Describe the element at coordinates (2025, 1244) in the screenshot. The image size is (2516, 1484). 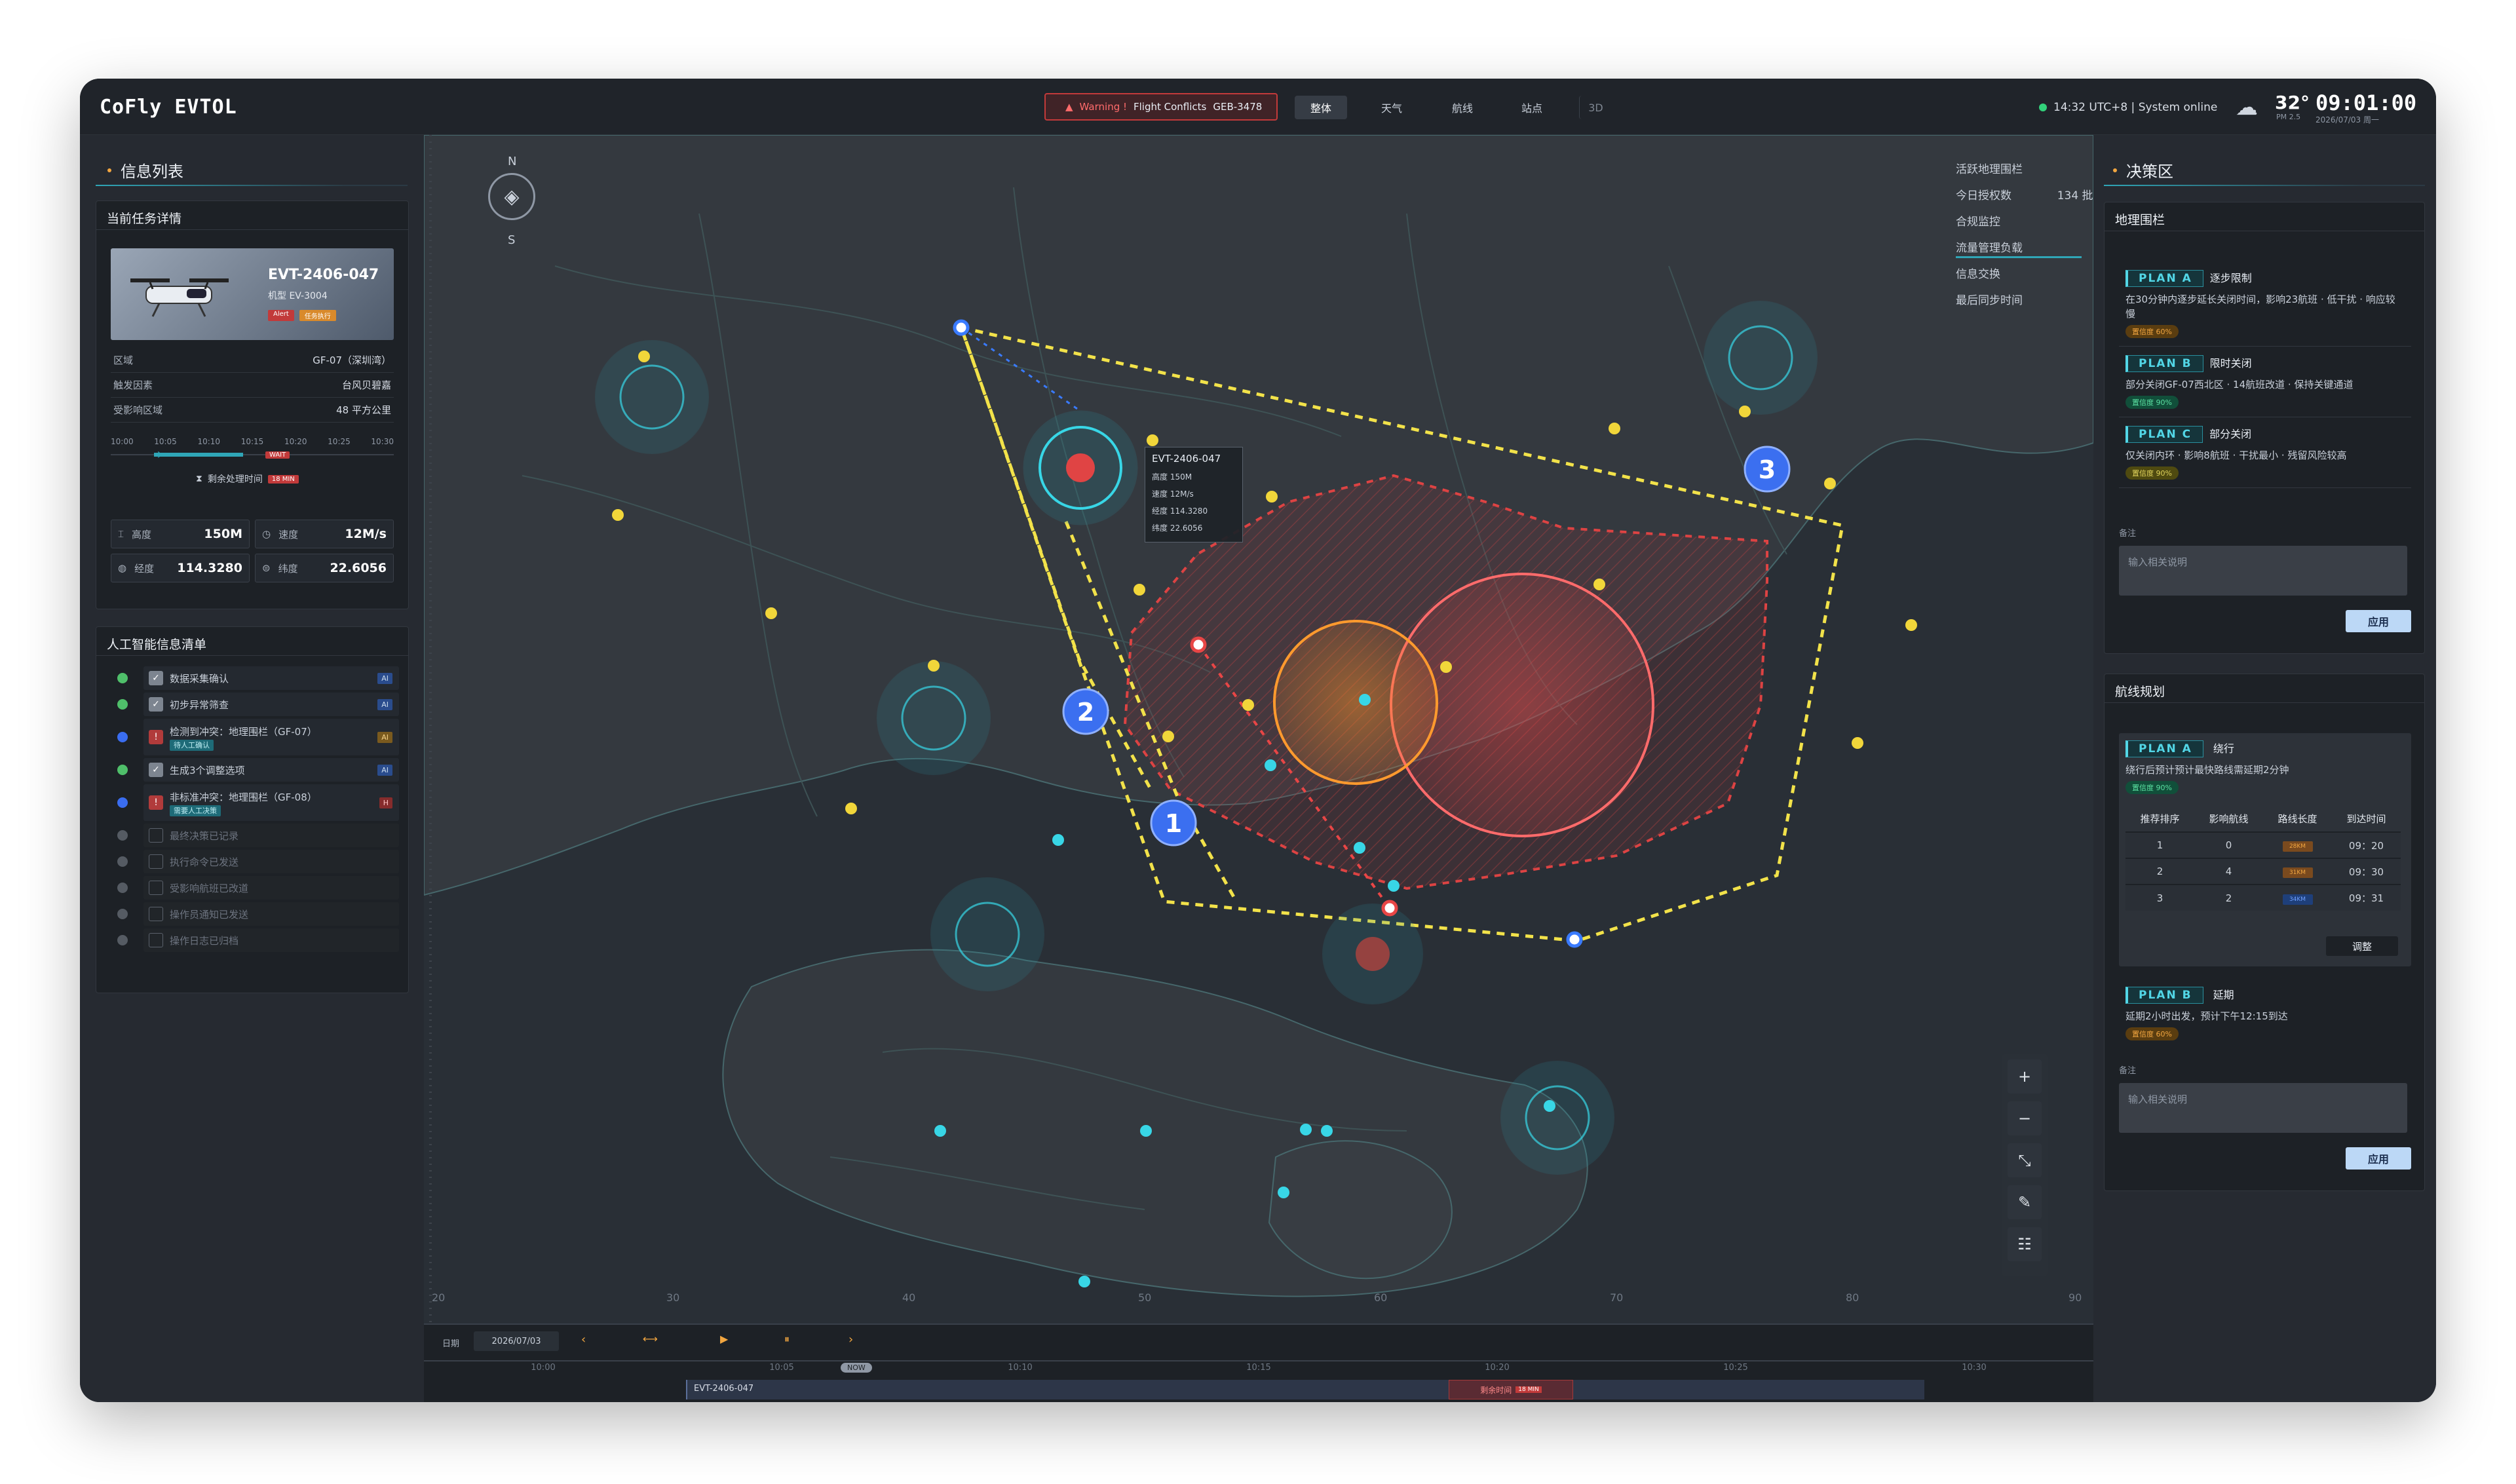
I see `layers-button: ☷` at that location.